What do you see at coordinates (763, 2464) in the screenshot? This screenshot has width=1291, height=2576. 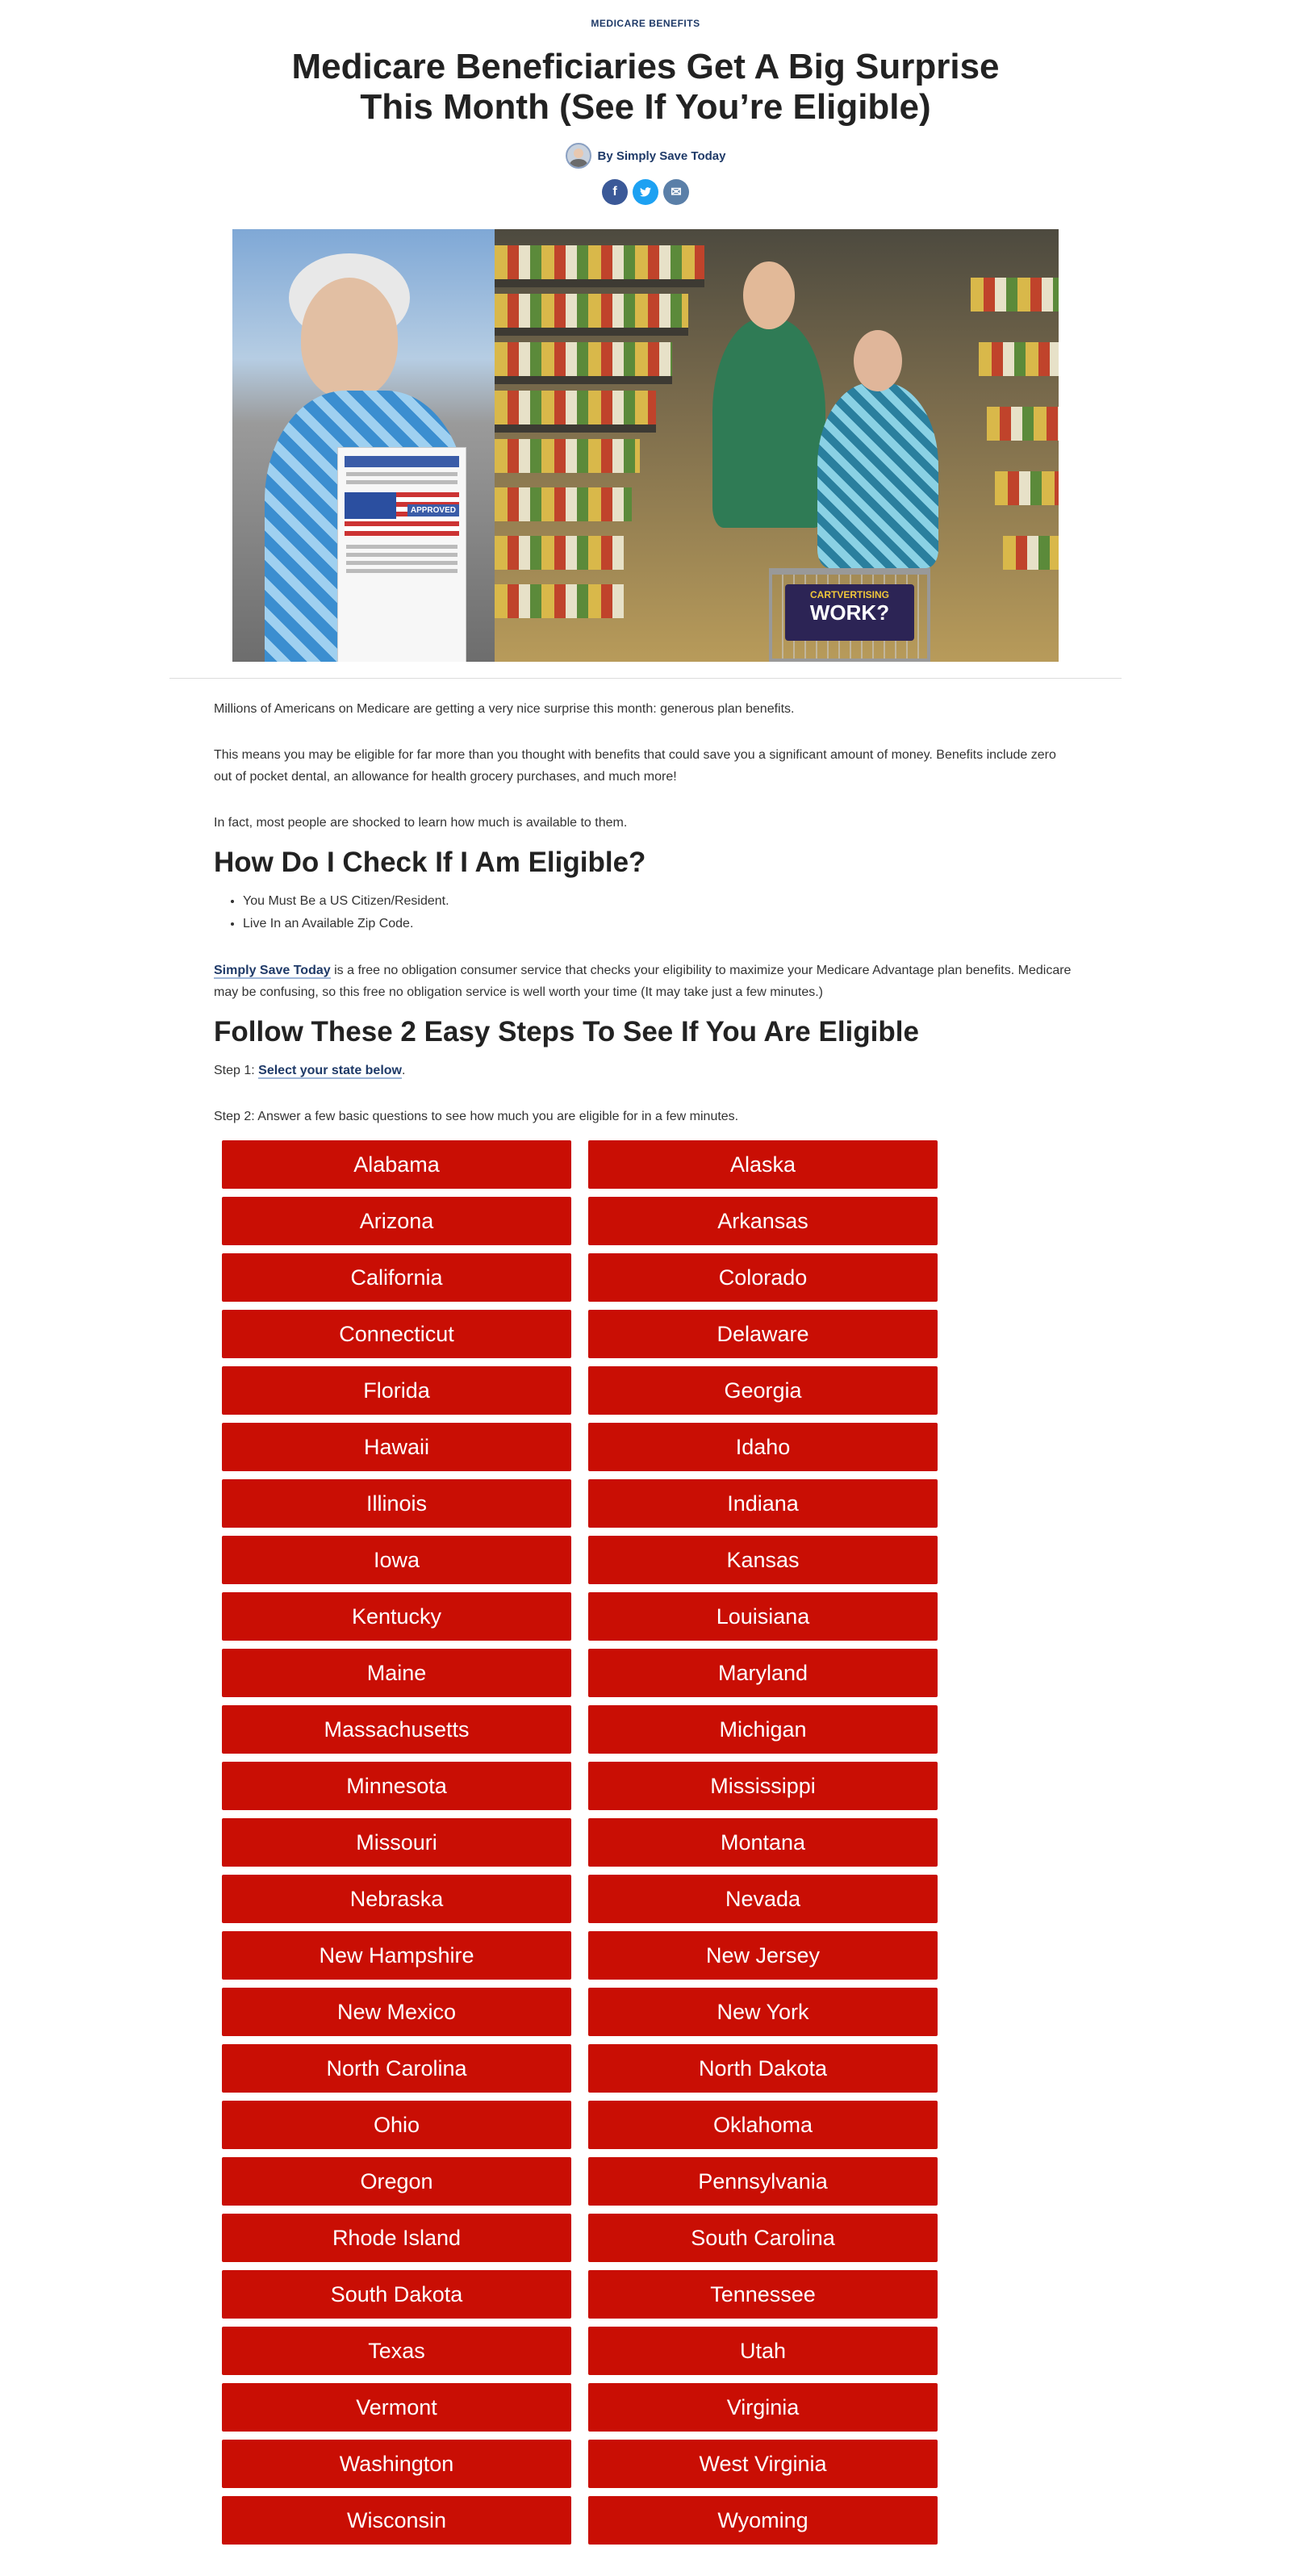 I see `state-button: West Virginia` at bounding box center [763, 2464].